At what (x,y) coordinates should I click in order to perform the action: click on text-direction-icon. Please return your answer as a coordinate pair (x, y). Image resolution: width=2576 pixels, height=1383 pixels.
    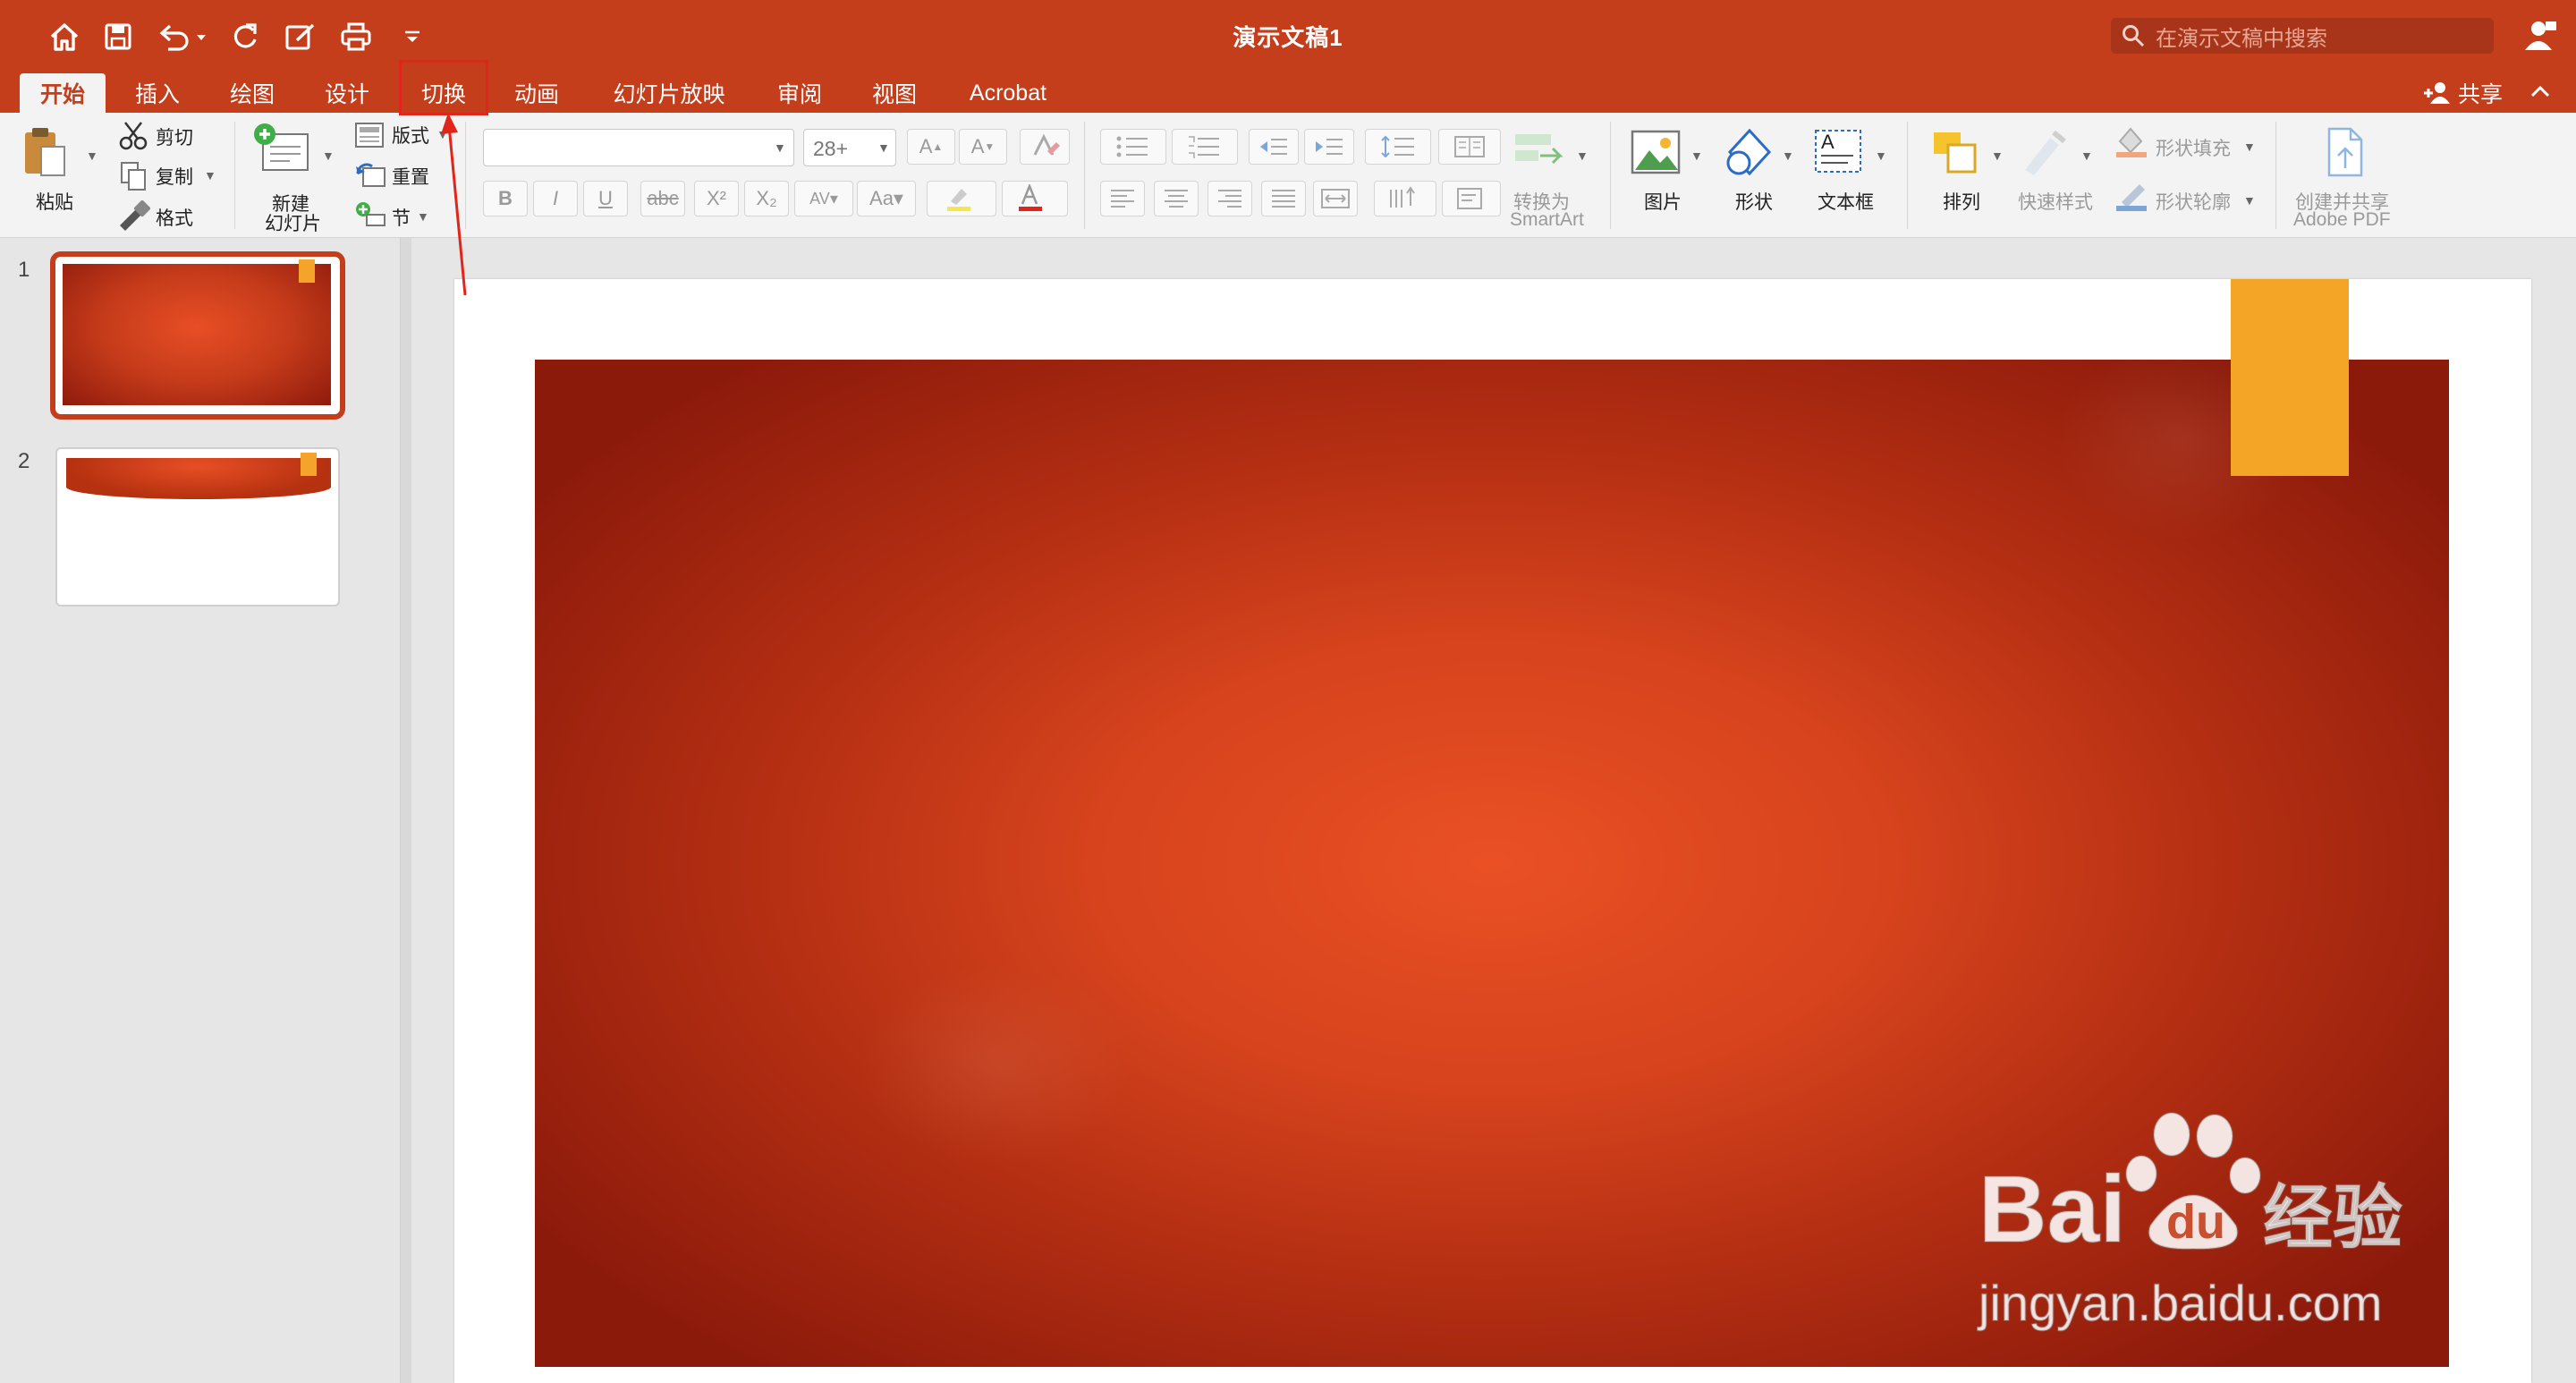
    Looking at the image, I should click on (1405, 199).